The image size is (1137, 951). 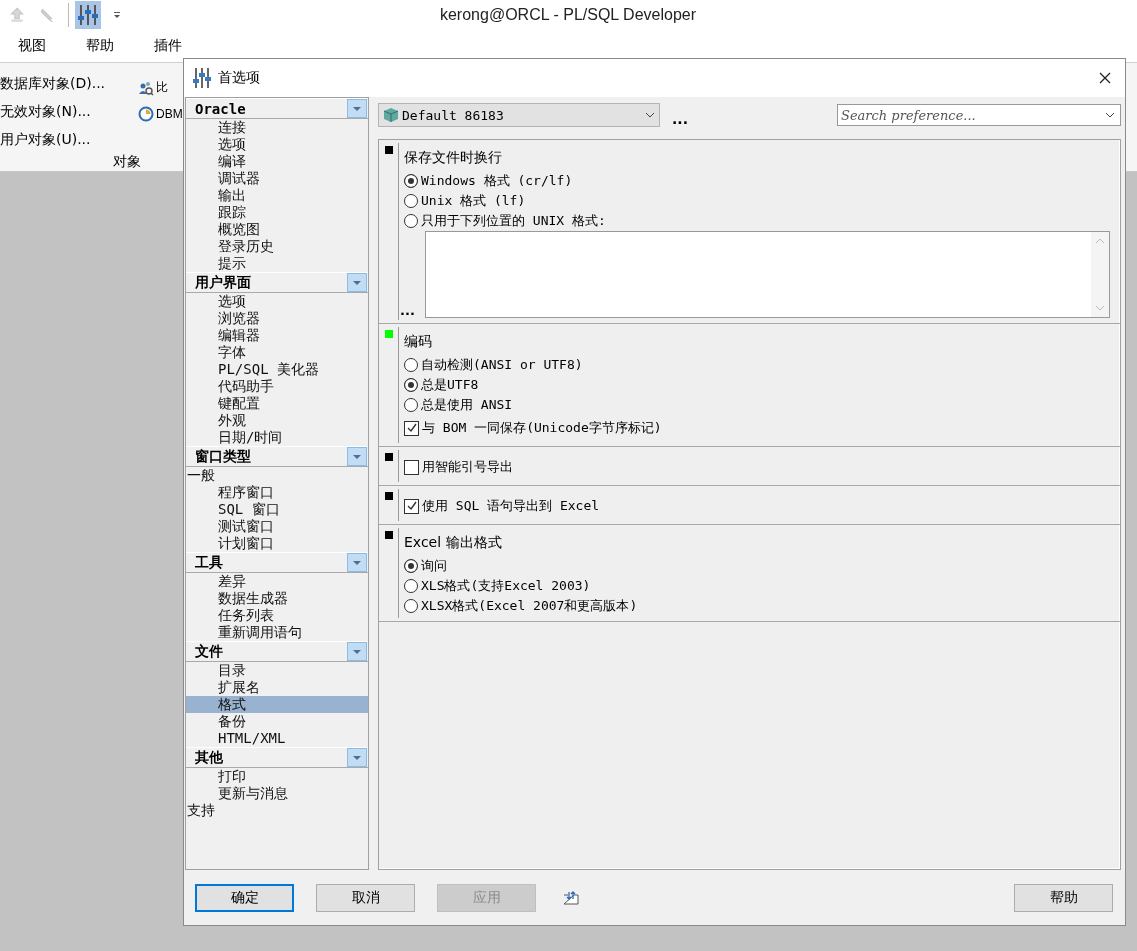 What do you see at coordinates (757, 181) in the screenshot?
I see `radio-option: Windows 格式 (cr/lf)` at bounding box center [757, 181].